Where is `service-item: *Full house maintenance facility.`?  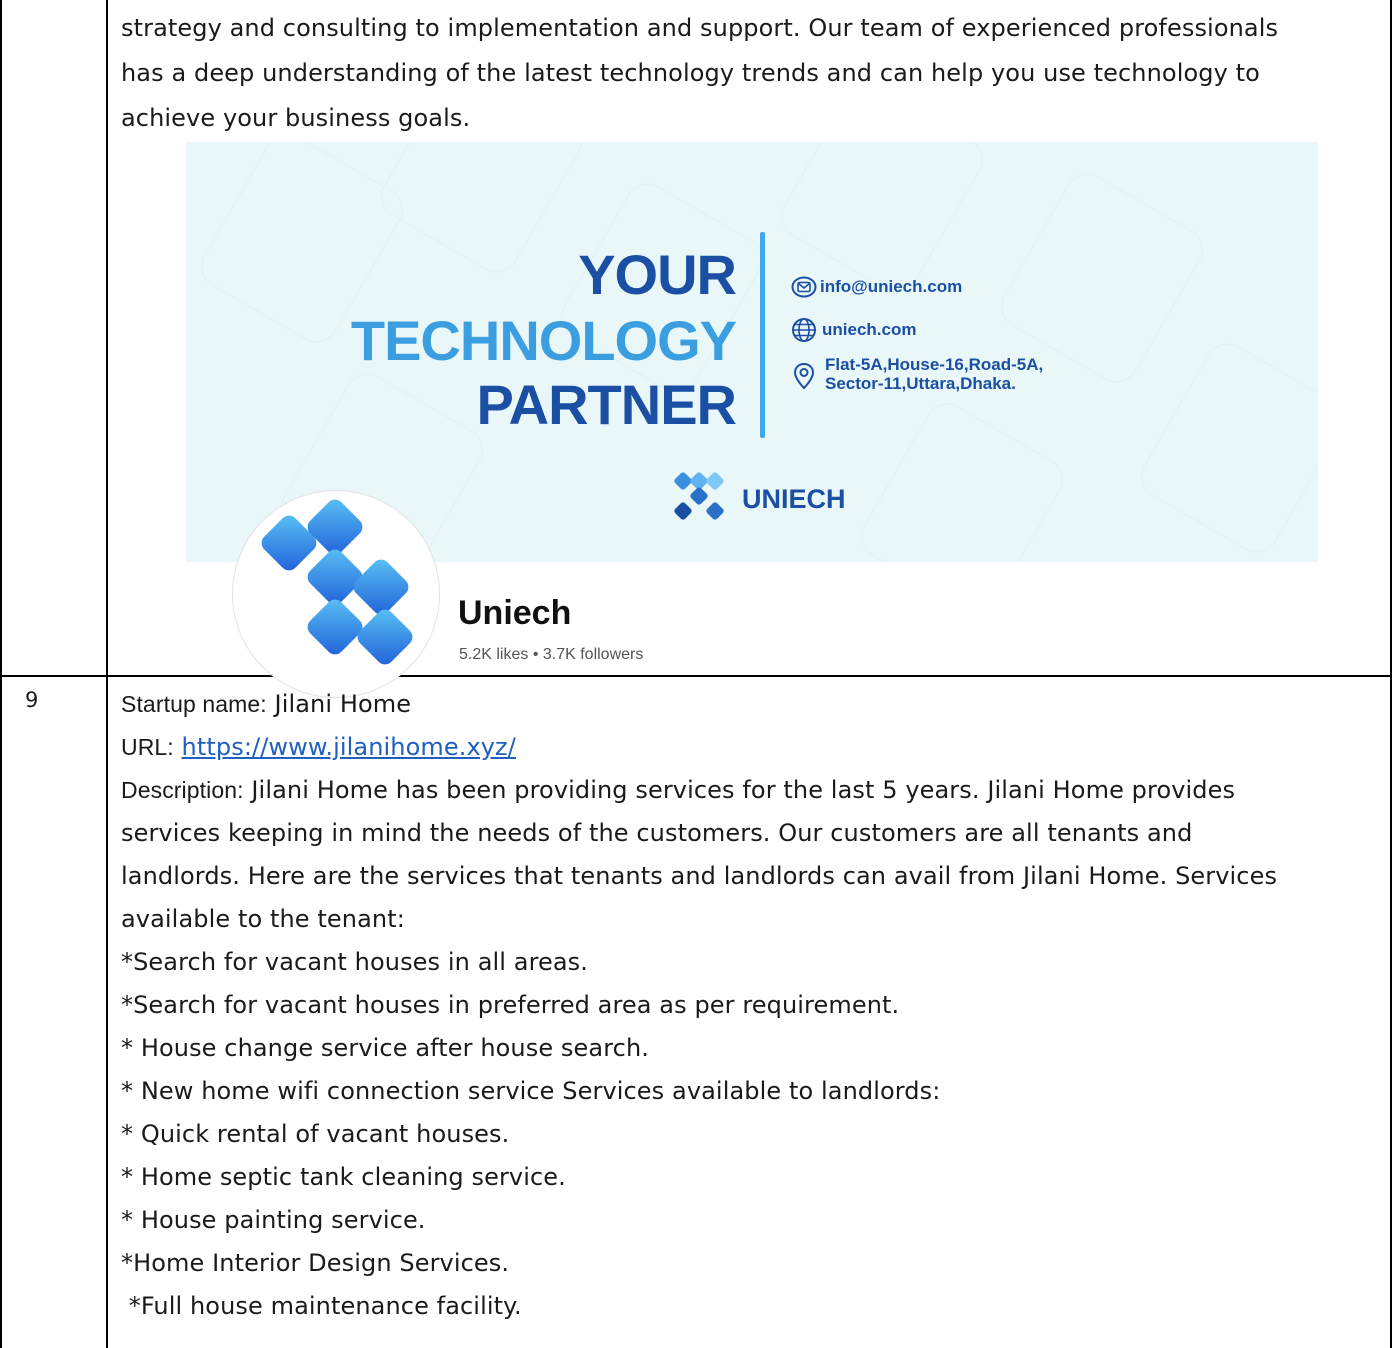
service-item: *Full house maintenance facility. is located at coordinates (321, 1306).